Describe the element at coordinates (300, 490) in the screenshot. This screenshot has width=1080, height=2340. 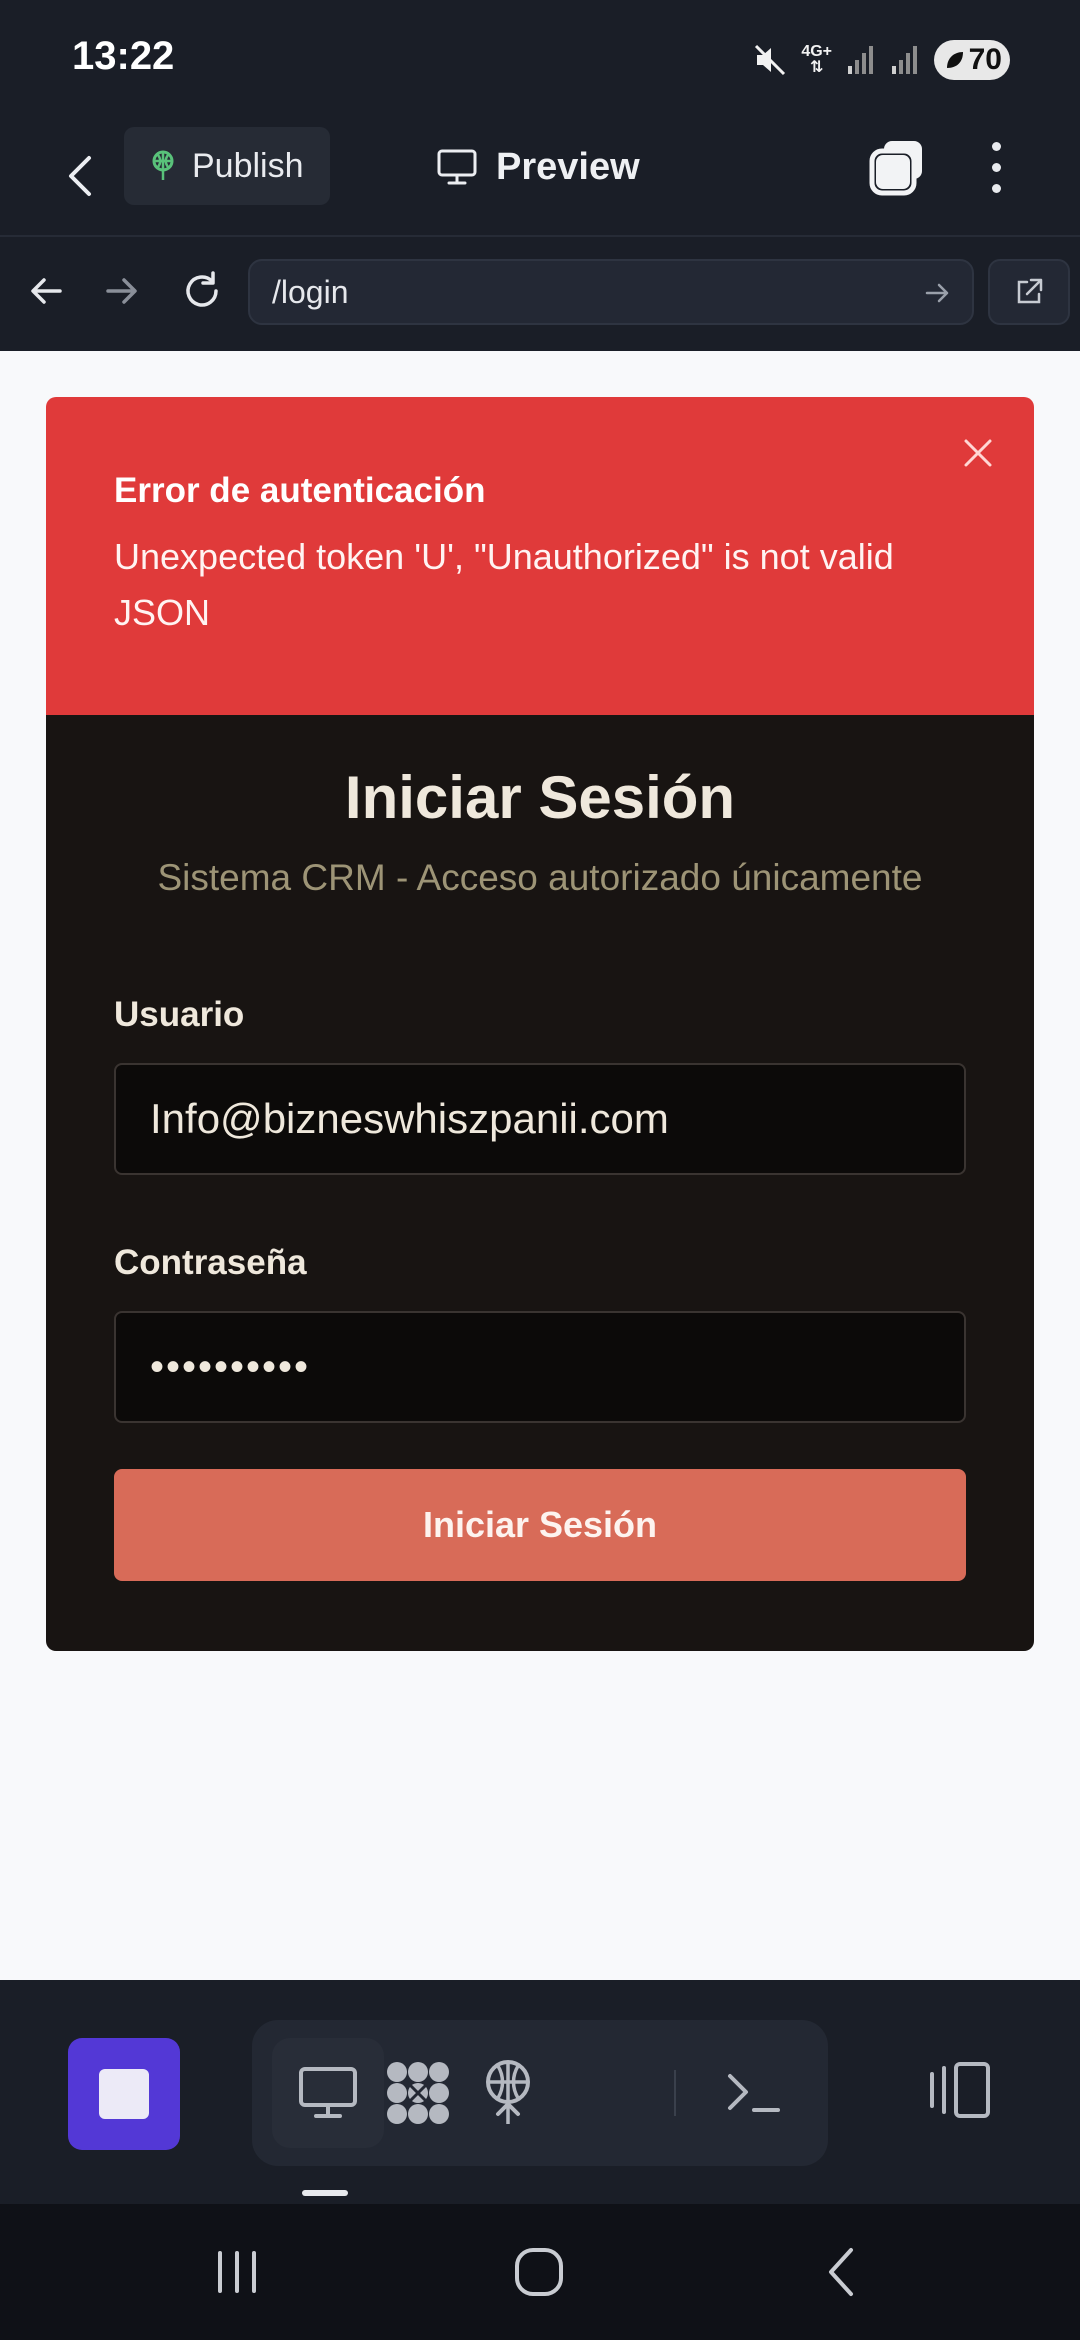
I see `alert-title: Error de autenticación` at that location.